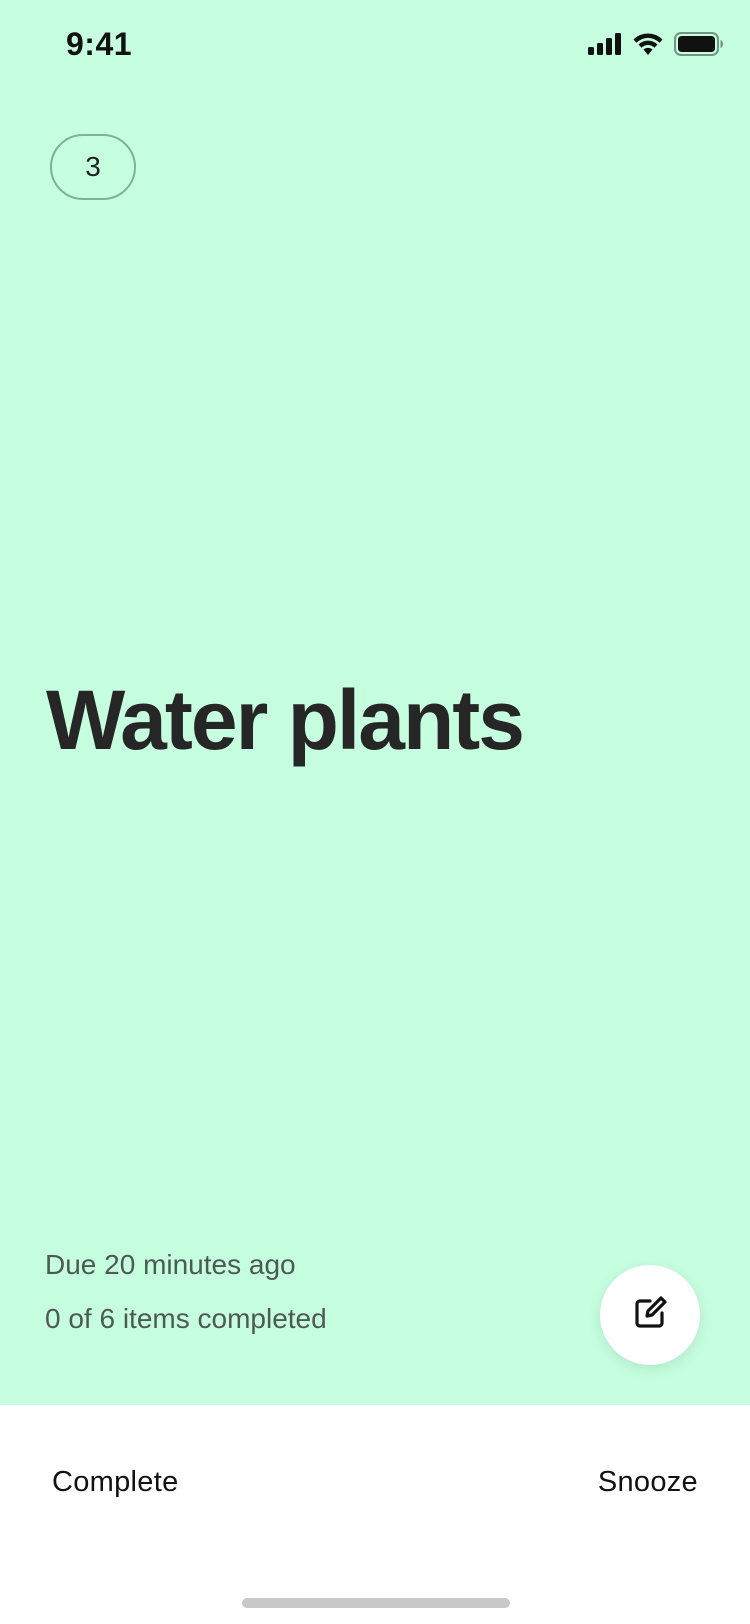 This screenshot has height=1624, width=750. What do you see at coordinates (376, 1603) in the screenshot?
I see `home-indicator` at bounding box center [376, 1603].